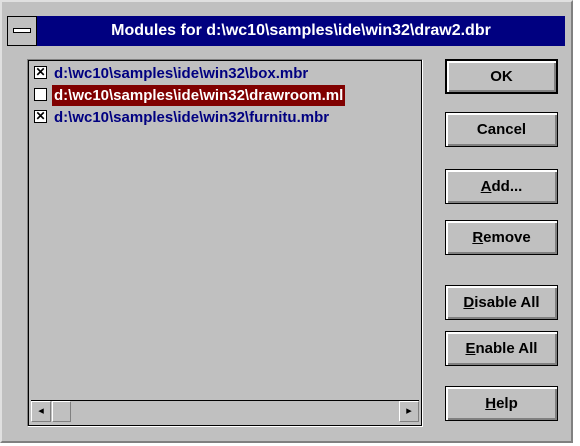  Describe the element at coordinates (225, 411) in the screenshot. I see `horizontal-scrollbar: ◂ ▸` at that location.